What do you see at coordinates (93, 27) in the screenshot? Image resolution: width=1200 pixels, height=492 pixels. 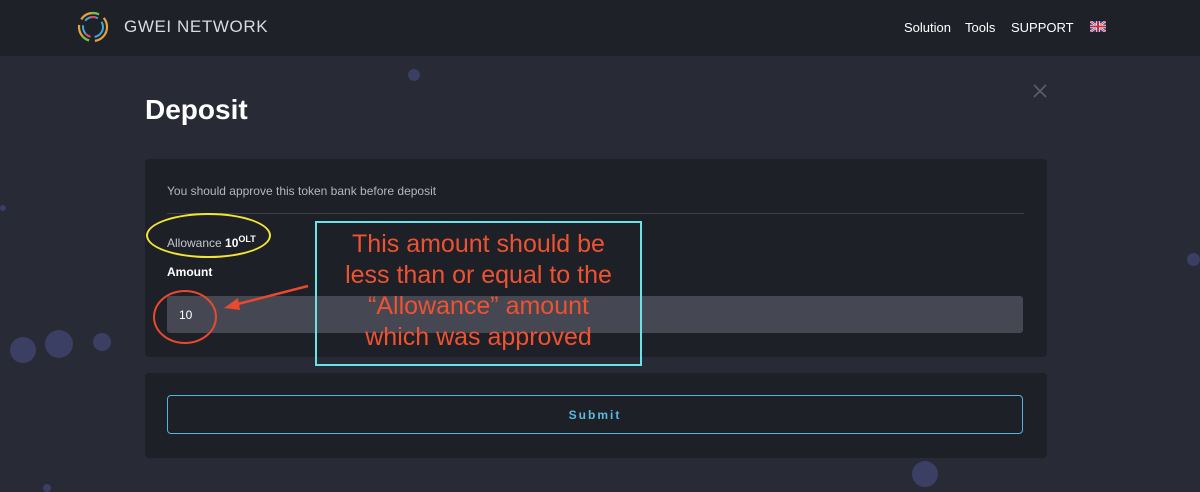 I see `ring-logo-icon` at bounding box center [93, 27].